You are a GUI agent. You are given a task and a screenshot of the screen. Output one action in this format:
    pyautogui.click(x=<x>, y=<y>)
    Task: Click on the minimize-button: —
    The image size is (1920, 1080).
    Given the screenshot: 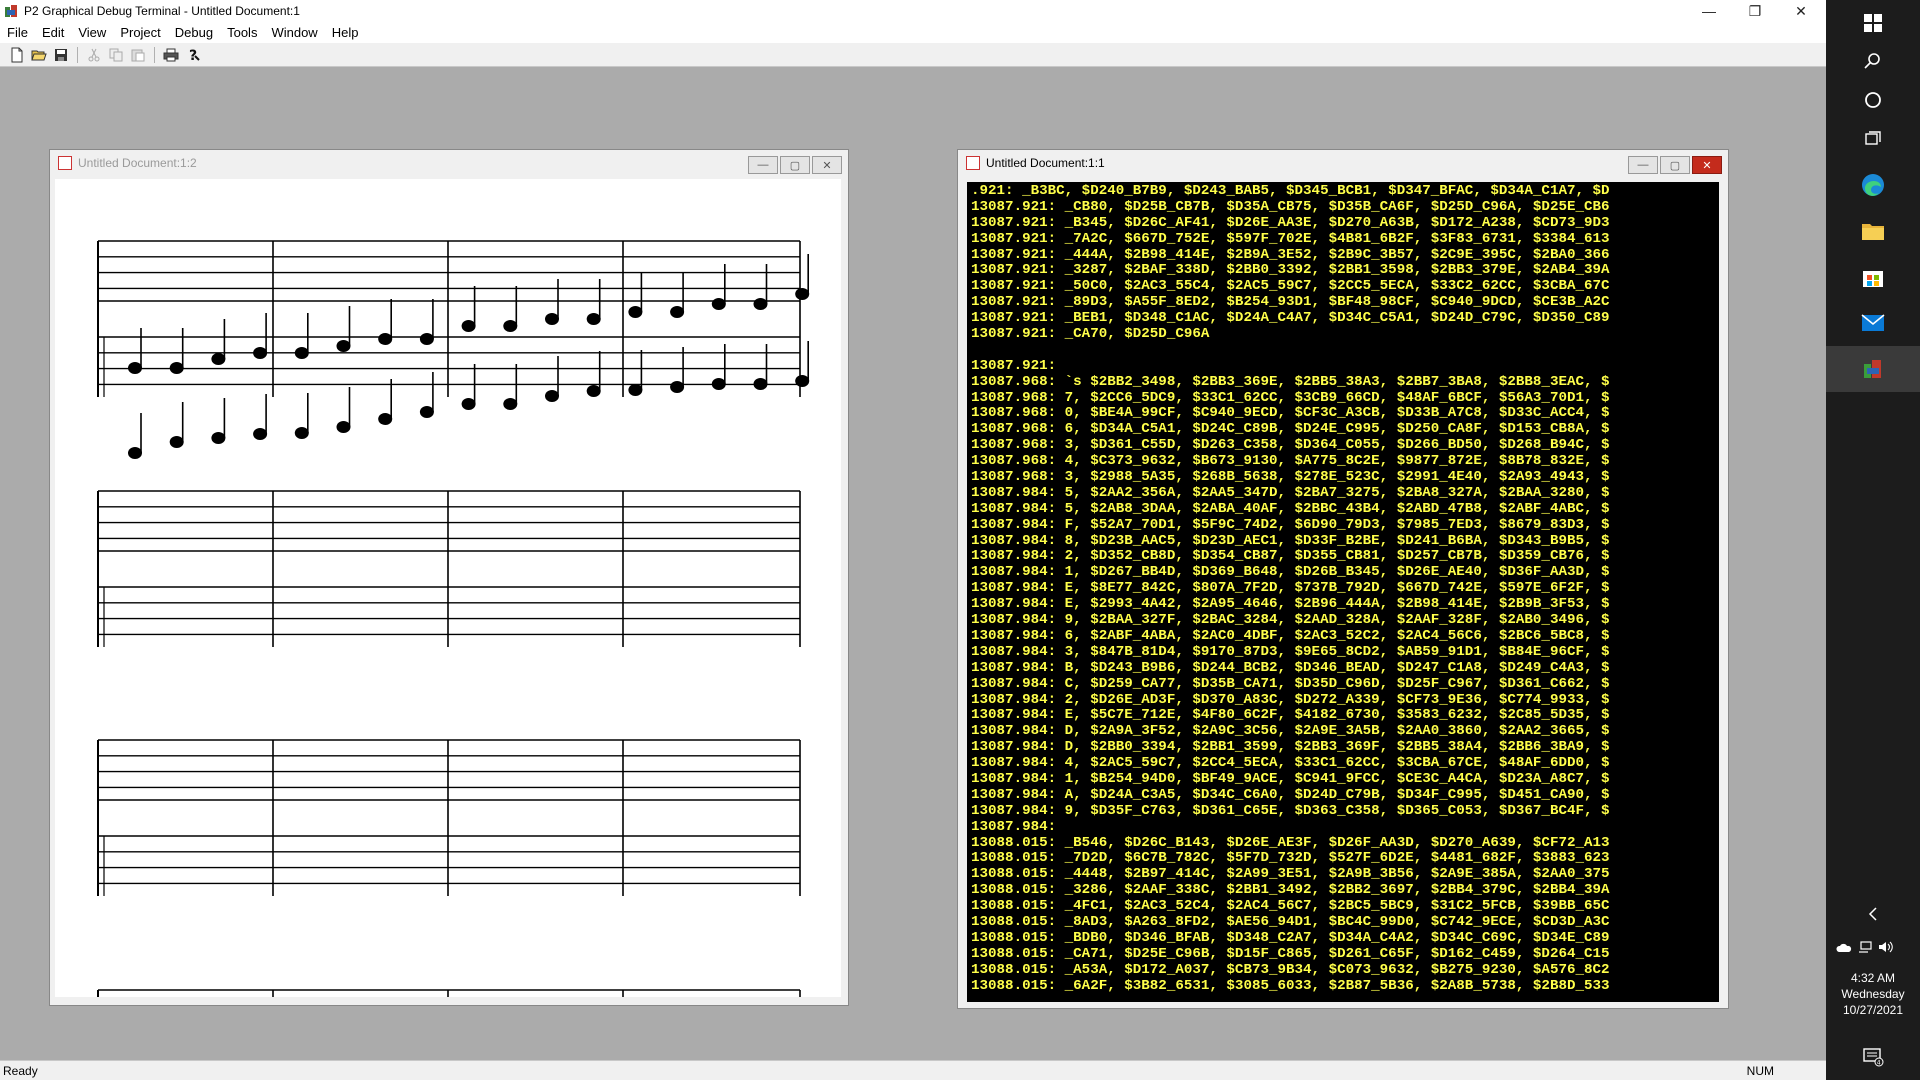 What is the action you would take?
    pyautogui.click(x=1709, y=11)
    